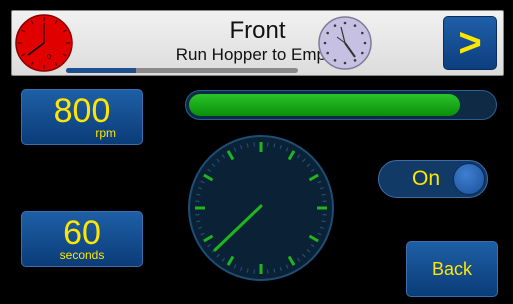  I want to click on run-progress-bar, so click(341, 105).